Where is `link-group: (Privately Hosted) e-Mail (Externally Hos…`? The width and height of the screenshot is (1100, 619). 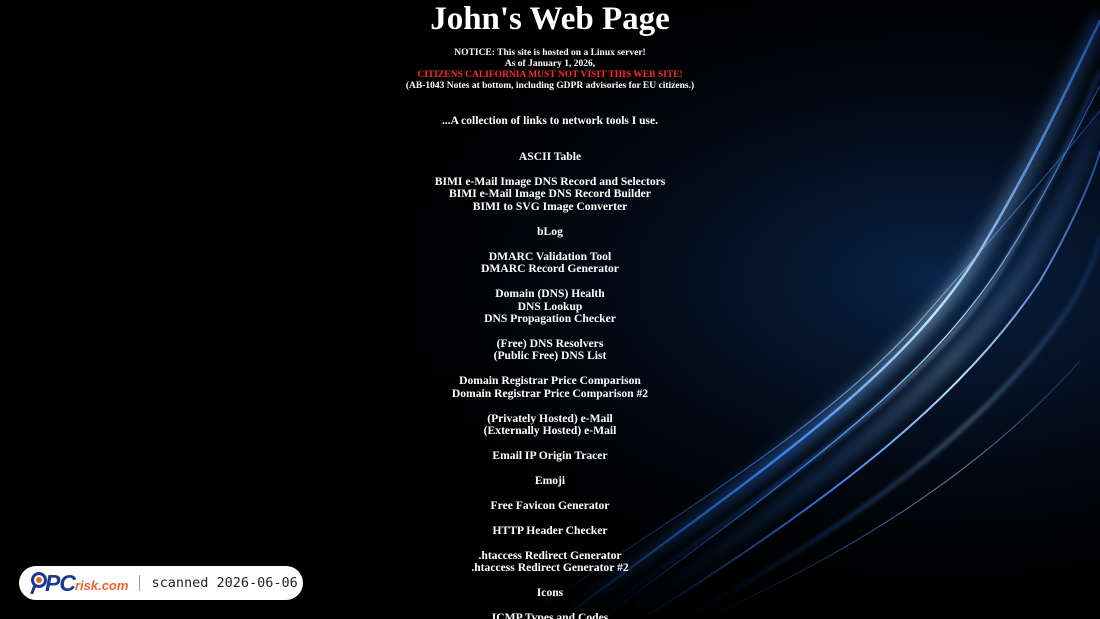
link-group: (Privately Hosted) e-Mail (Externally Hos… is located at coordinates (550, 425).